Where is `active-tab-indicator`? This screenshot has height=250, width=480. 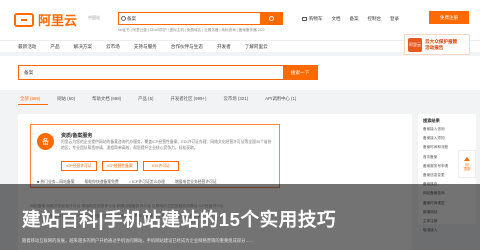
active-tab-indicator is located at coordinates (33, 104).